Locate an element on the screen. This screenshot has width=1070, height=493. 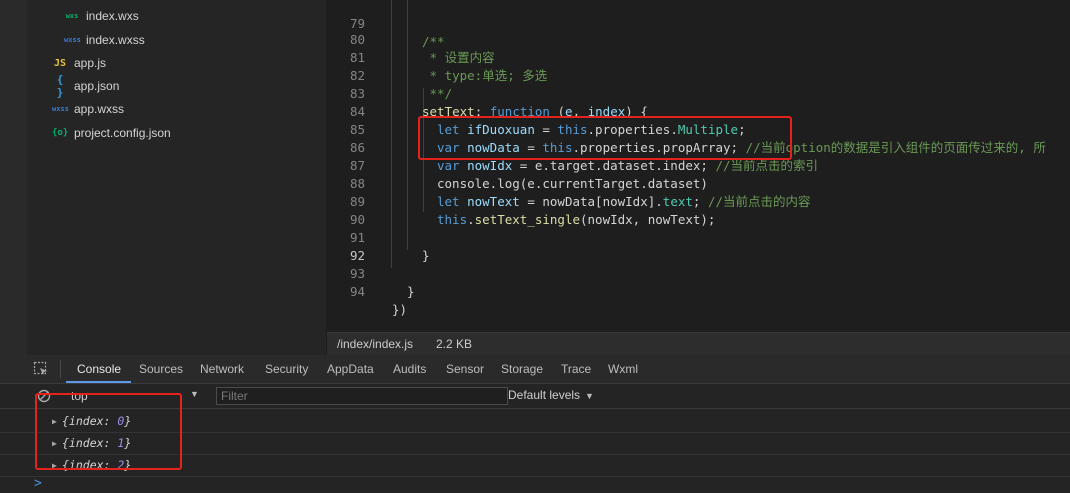
file-item-index-wxss: wxss index.wxss is located at coordinates (104, 40).